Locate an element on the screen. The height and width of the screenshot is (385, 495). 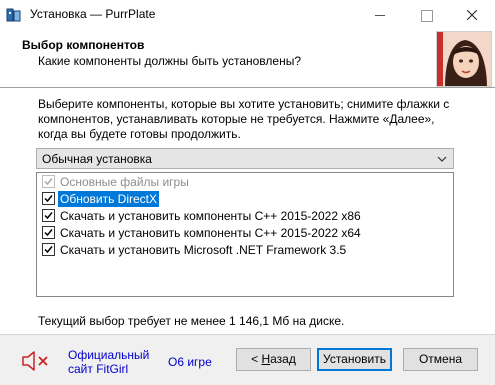
minimize-button is located at coordinates (380, 15).